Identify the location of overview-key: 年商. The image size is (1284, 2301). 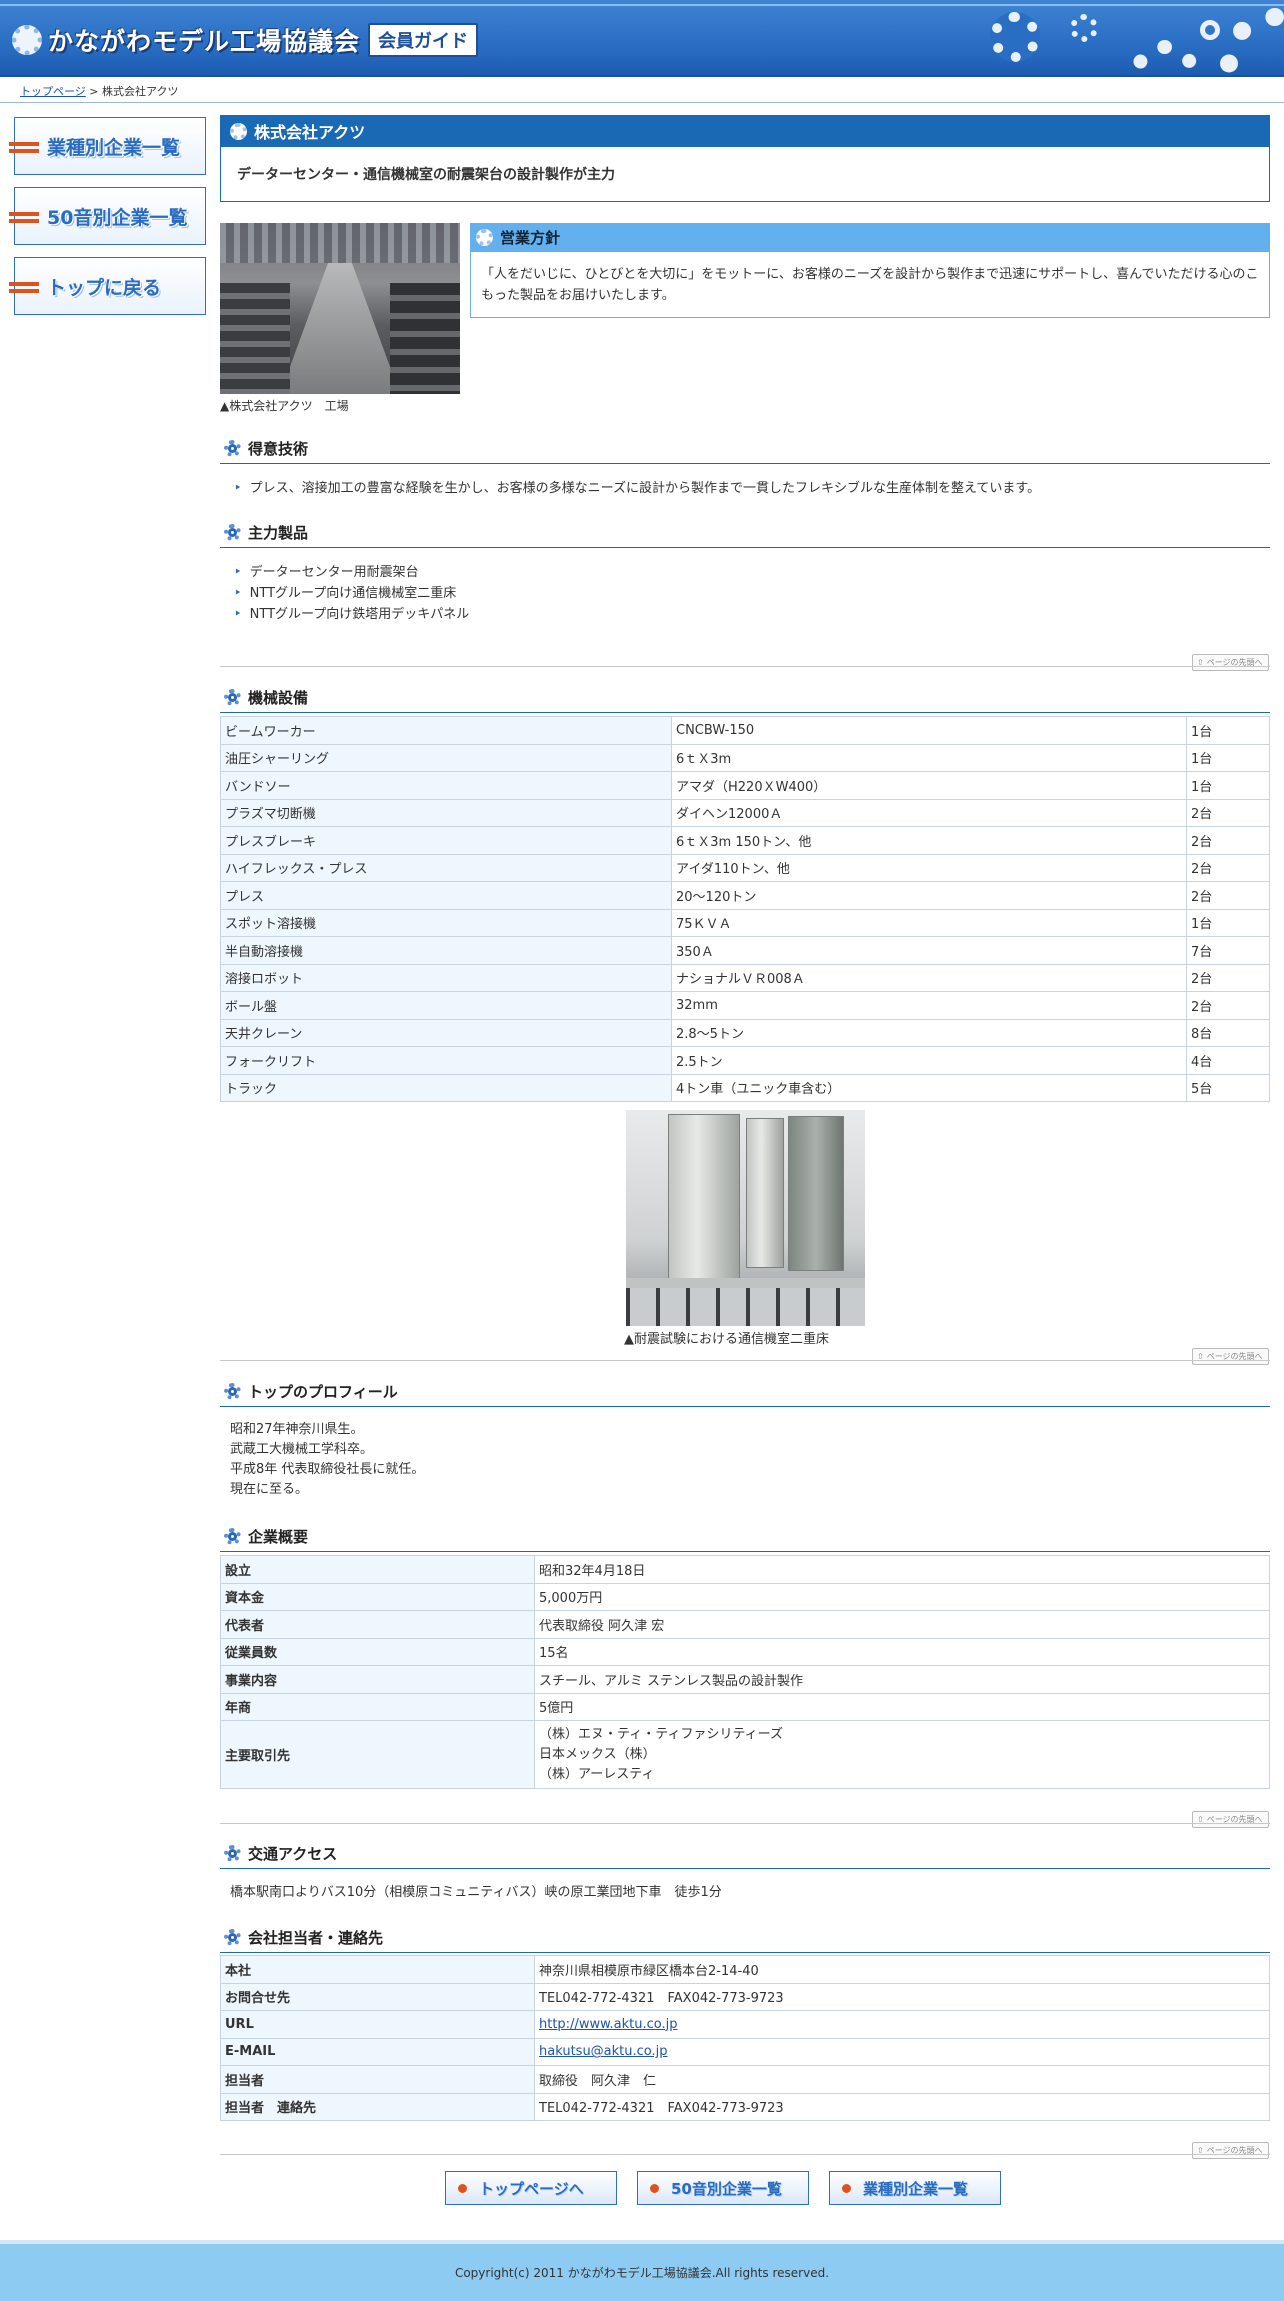
(377, 1706).